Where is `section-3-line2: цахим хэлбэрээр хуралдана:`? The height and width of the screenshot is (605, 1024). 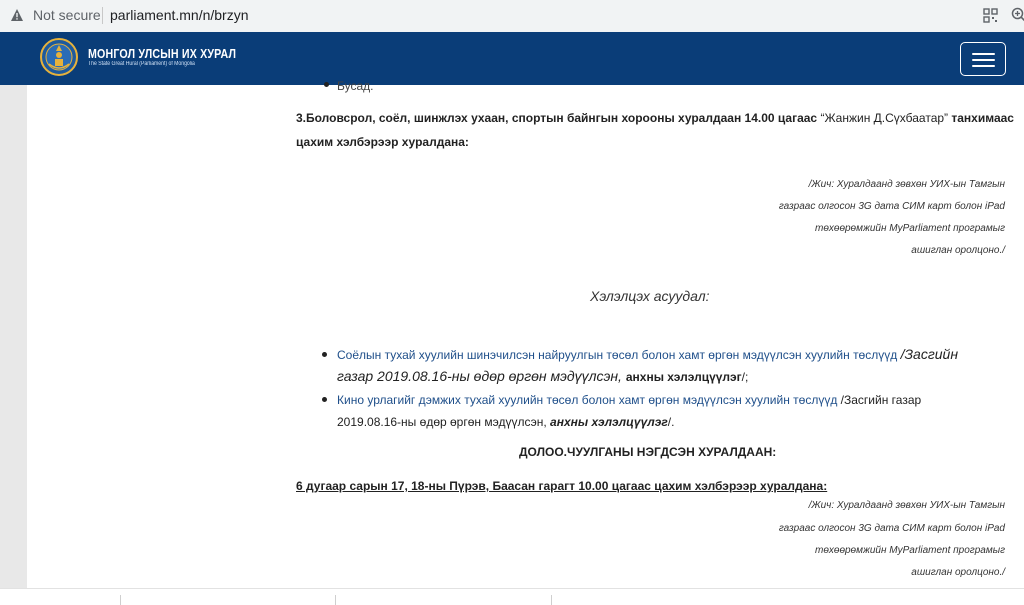 section-3-line2: цахим хэлбэрээр хуралдана: is located at coordinates (382, 142).